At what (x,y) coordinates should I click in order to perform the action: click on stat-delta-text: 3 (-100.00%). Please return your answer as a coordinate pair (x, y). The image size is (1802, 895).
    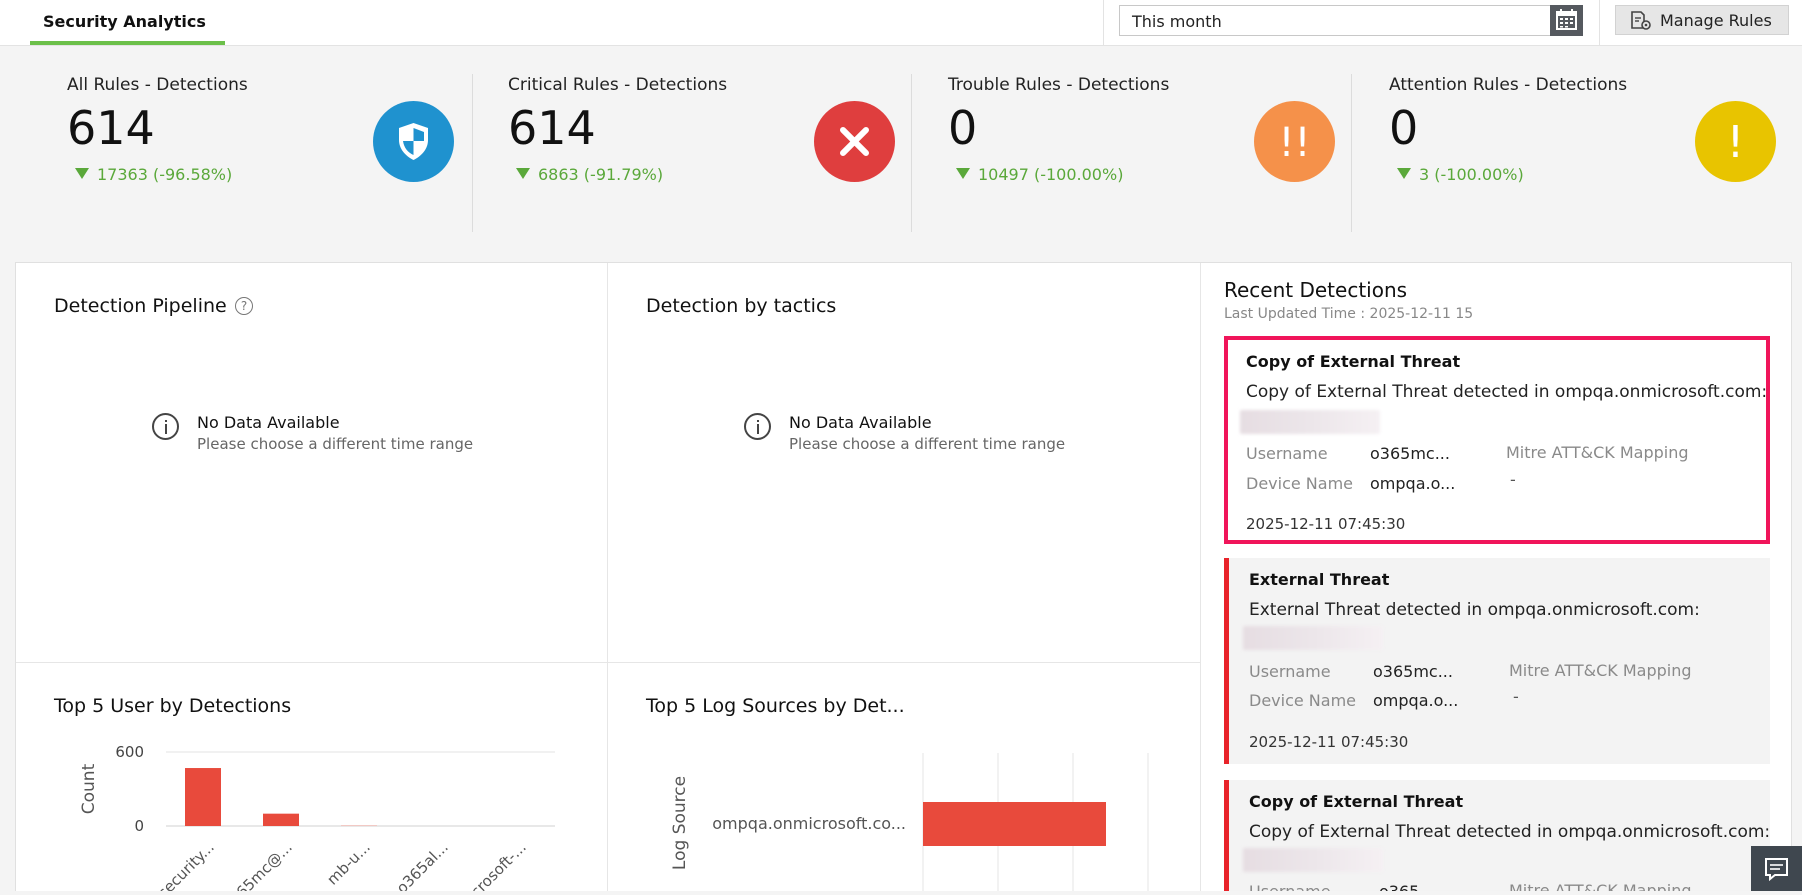
    Looking at the image, I should click on (1471, 174).